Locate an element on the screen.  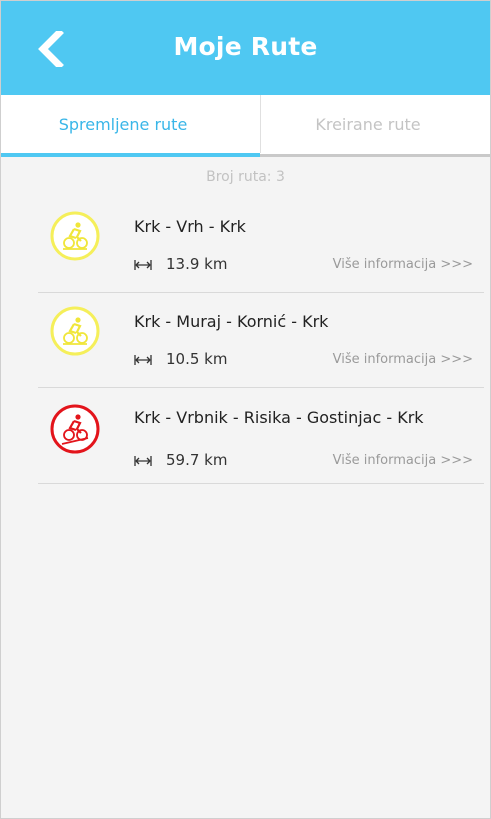
top-bar: Moje Rute is located at coordinates (245, 48).